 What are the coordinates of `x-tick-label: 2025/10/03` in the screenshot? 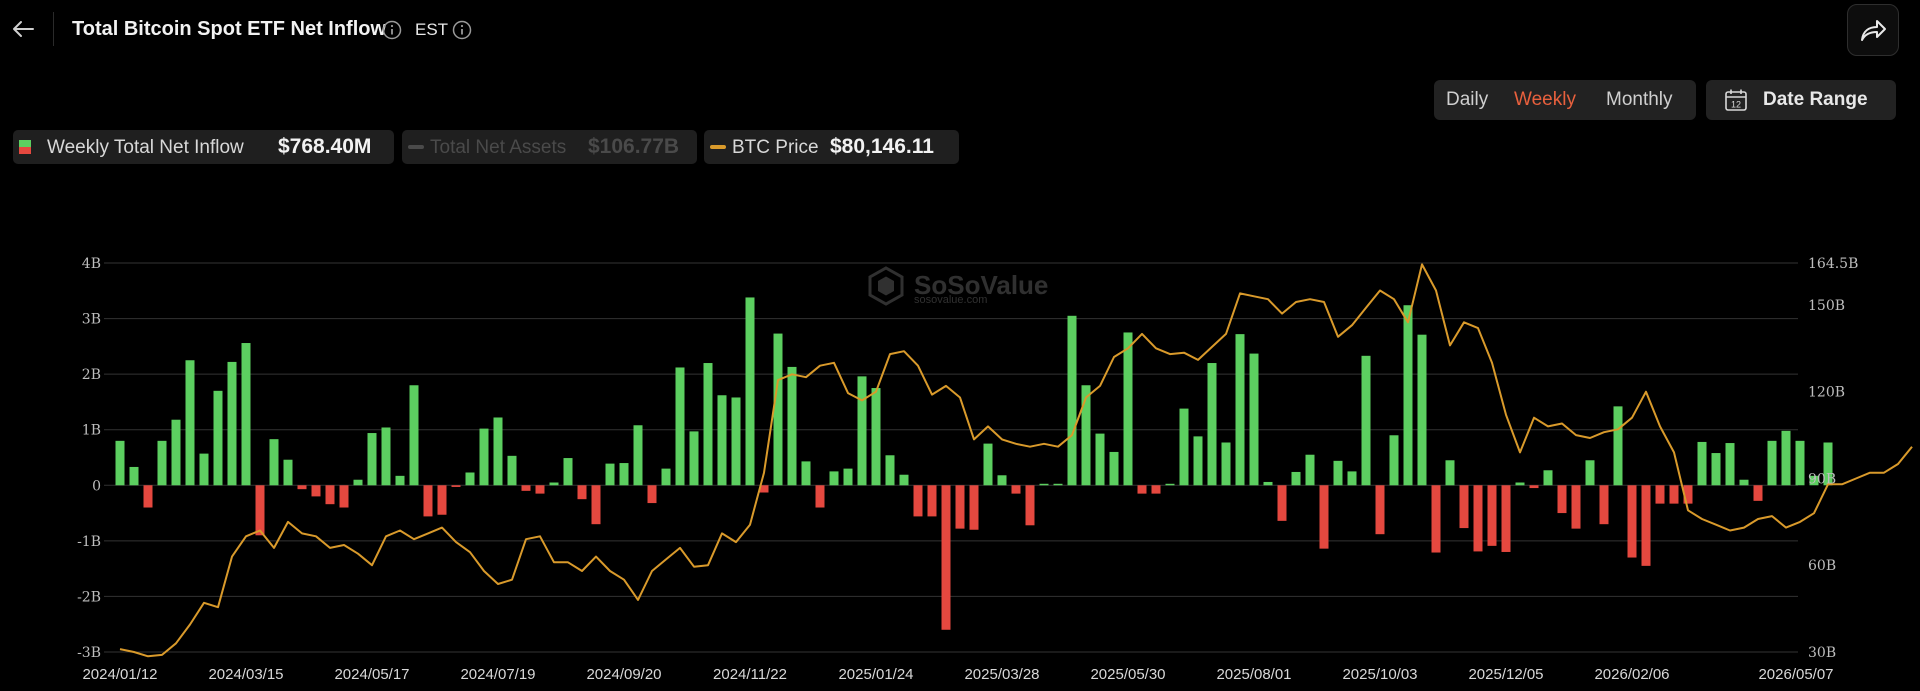 It's located at (1379, 674).